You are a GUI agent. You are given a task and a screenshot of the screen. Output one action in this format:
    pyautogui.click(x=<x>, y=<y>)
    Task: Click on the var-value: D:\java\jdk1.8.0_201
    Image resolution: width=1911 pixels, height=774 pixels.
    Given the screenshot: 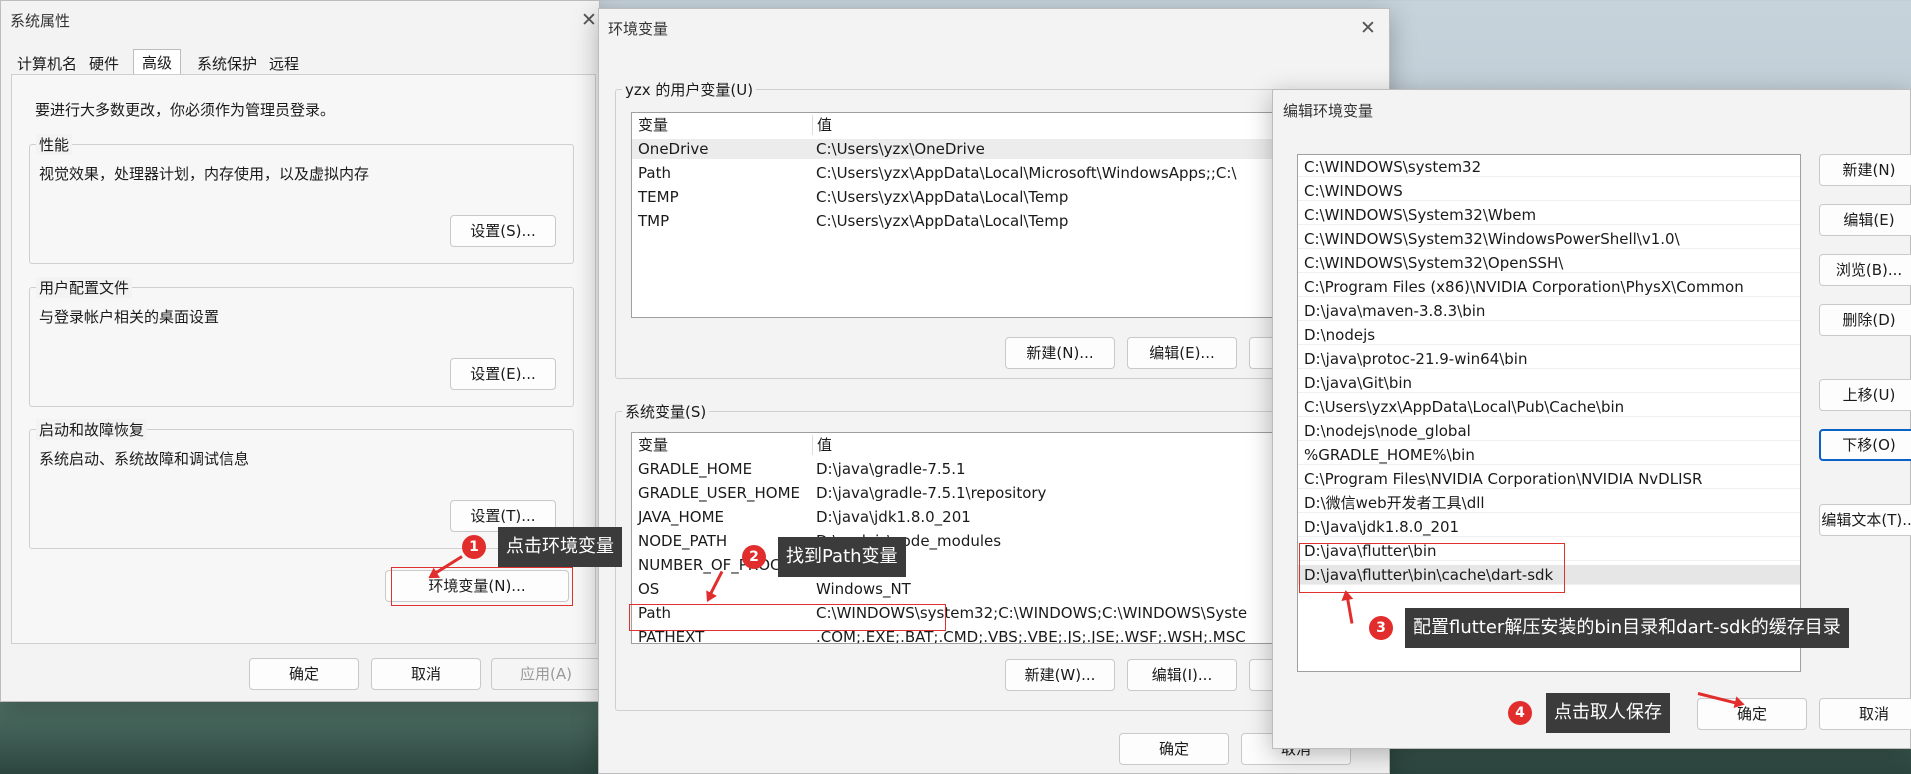 What is the action you would take?
    pyautogui.click(x=893, y=517)
    